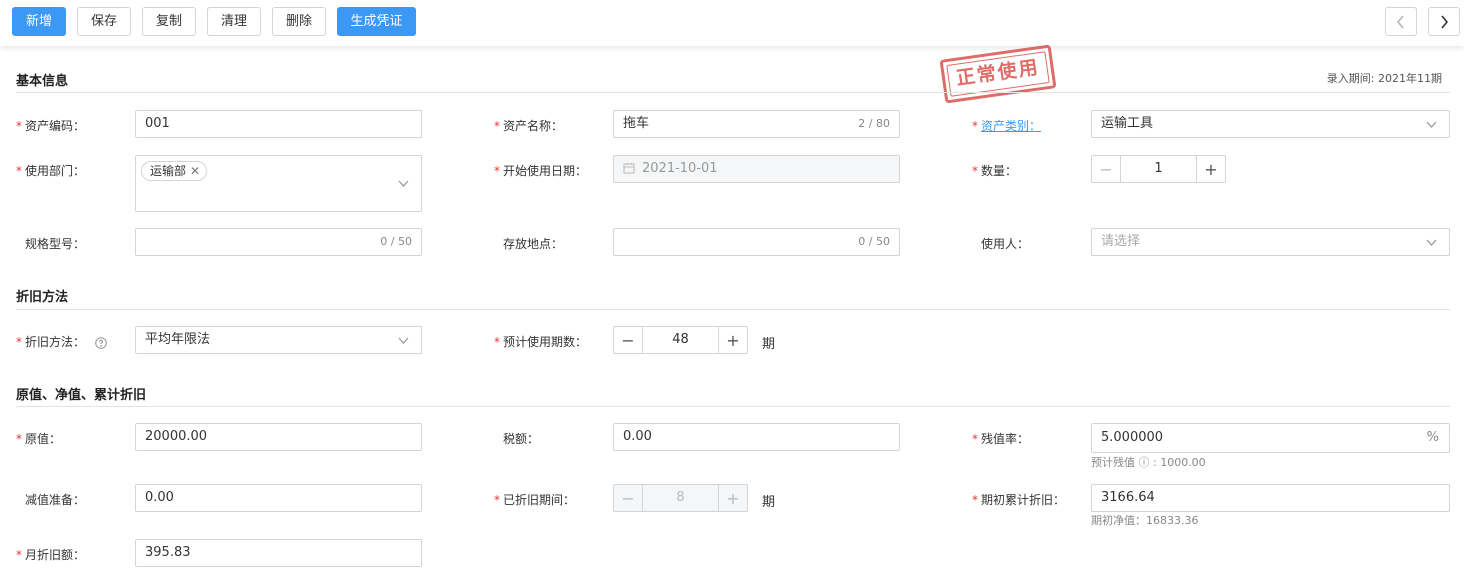  Describe the element at coordinates (995, 171) in the screenshot. I see `quantity-label: * 数量：` at that location.